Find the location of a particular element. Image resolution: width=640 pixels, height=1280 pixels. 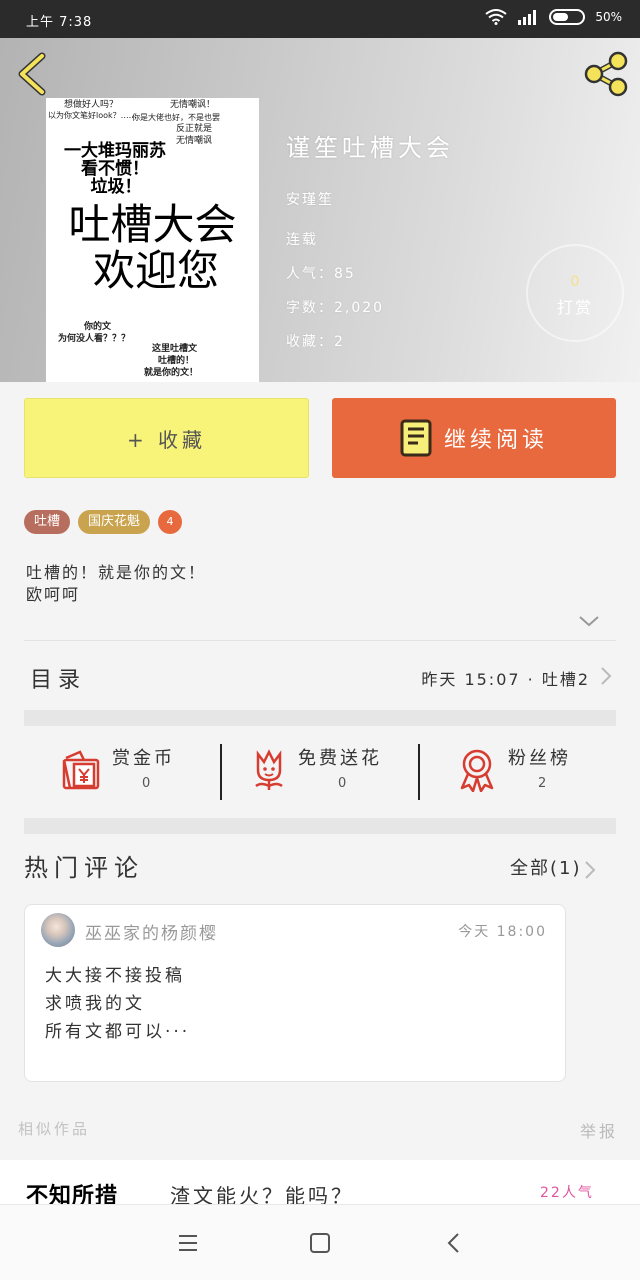

cover-text: 你的文 is located at coordinates (98, 327).